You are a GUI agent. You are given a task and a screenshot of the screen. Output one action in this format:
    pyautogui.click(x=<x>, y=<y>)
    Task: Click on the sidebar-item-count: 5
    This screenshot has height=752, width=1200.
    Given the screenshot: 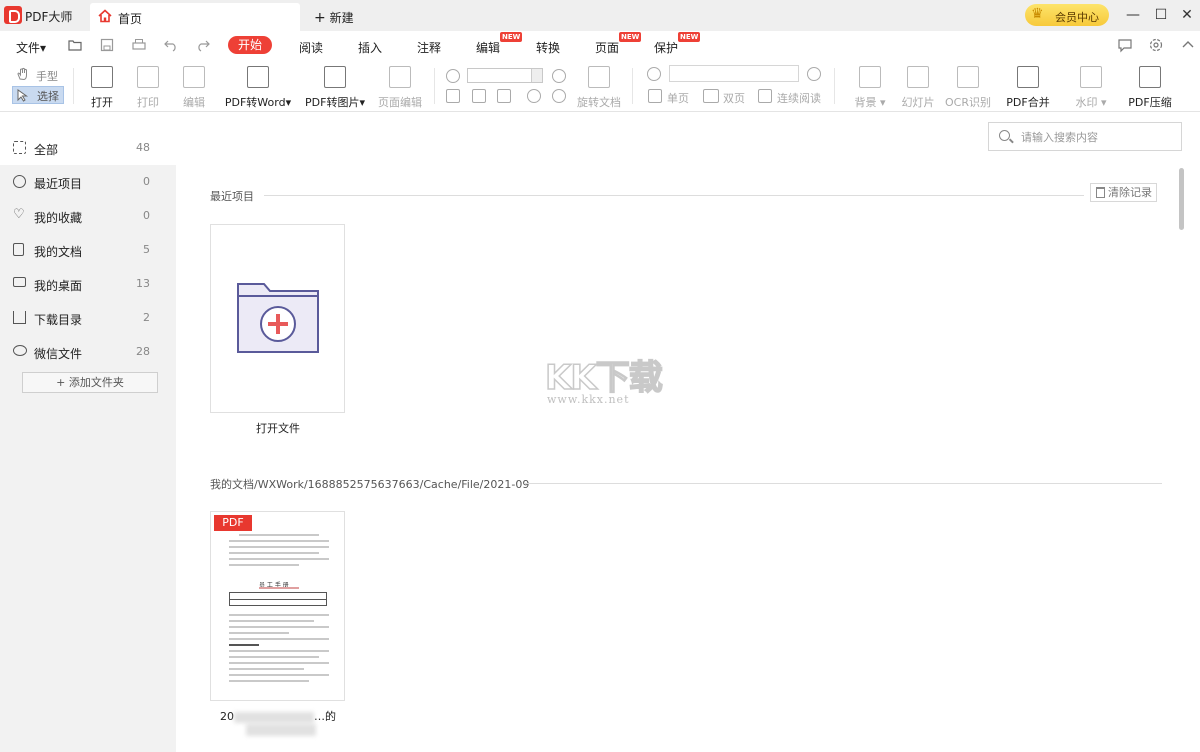 What is the action you would take?
    pyautogui.click(x=146, y=249)
    